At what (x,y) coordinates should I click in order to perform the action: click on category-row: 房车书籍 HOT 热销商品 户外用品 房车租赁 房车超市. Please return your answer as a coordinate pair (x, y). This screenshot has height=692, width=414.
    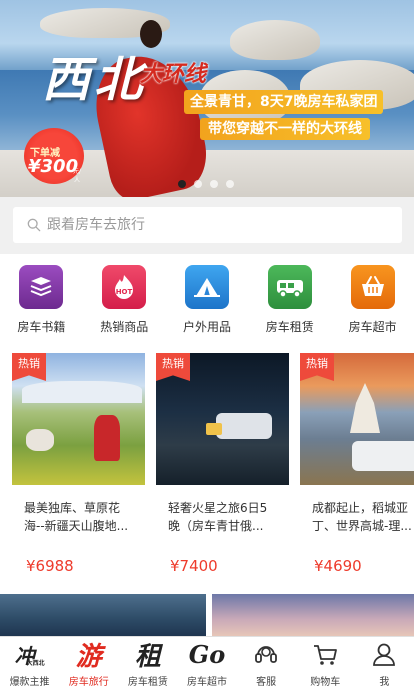
    Looking at the image, I should click on (207, 298).